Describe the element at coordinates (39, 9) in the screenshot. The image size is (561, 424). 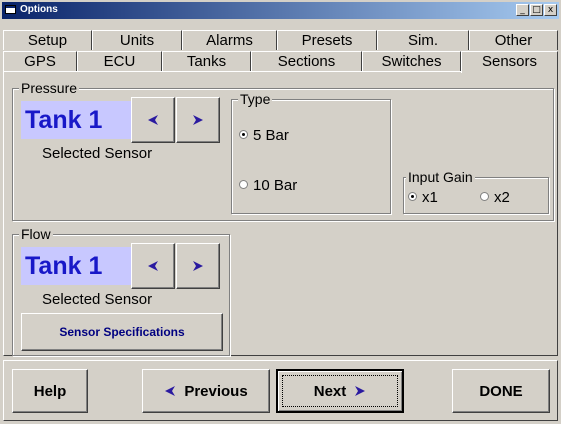
I see `window-title: Options` at that location.